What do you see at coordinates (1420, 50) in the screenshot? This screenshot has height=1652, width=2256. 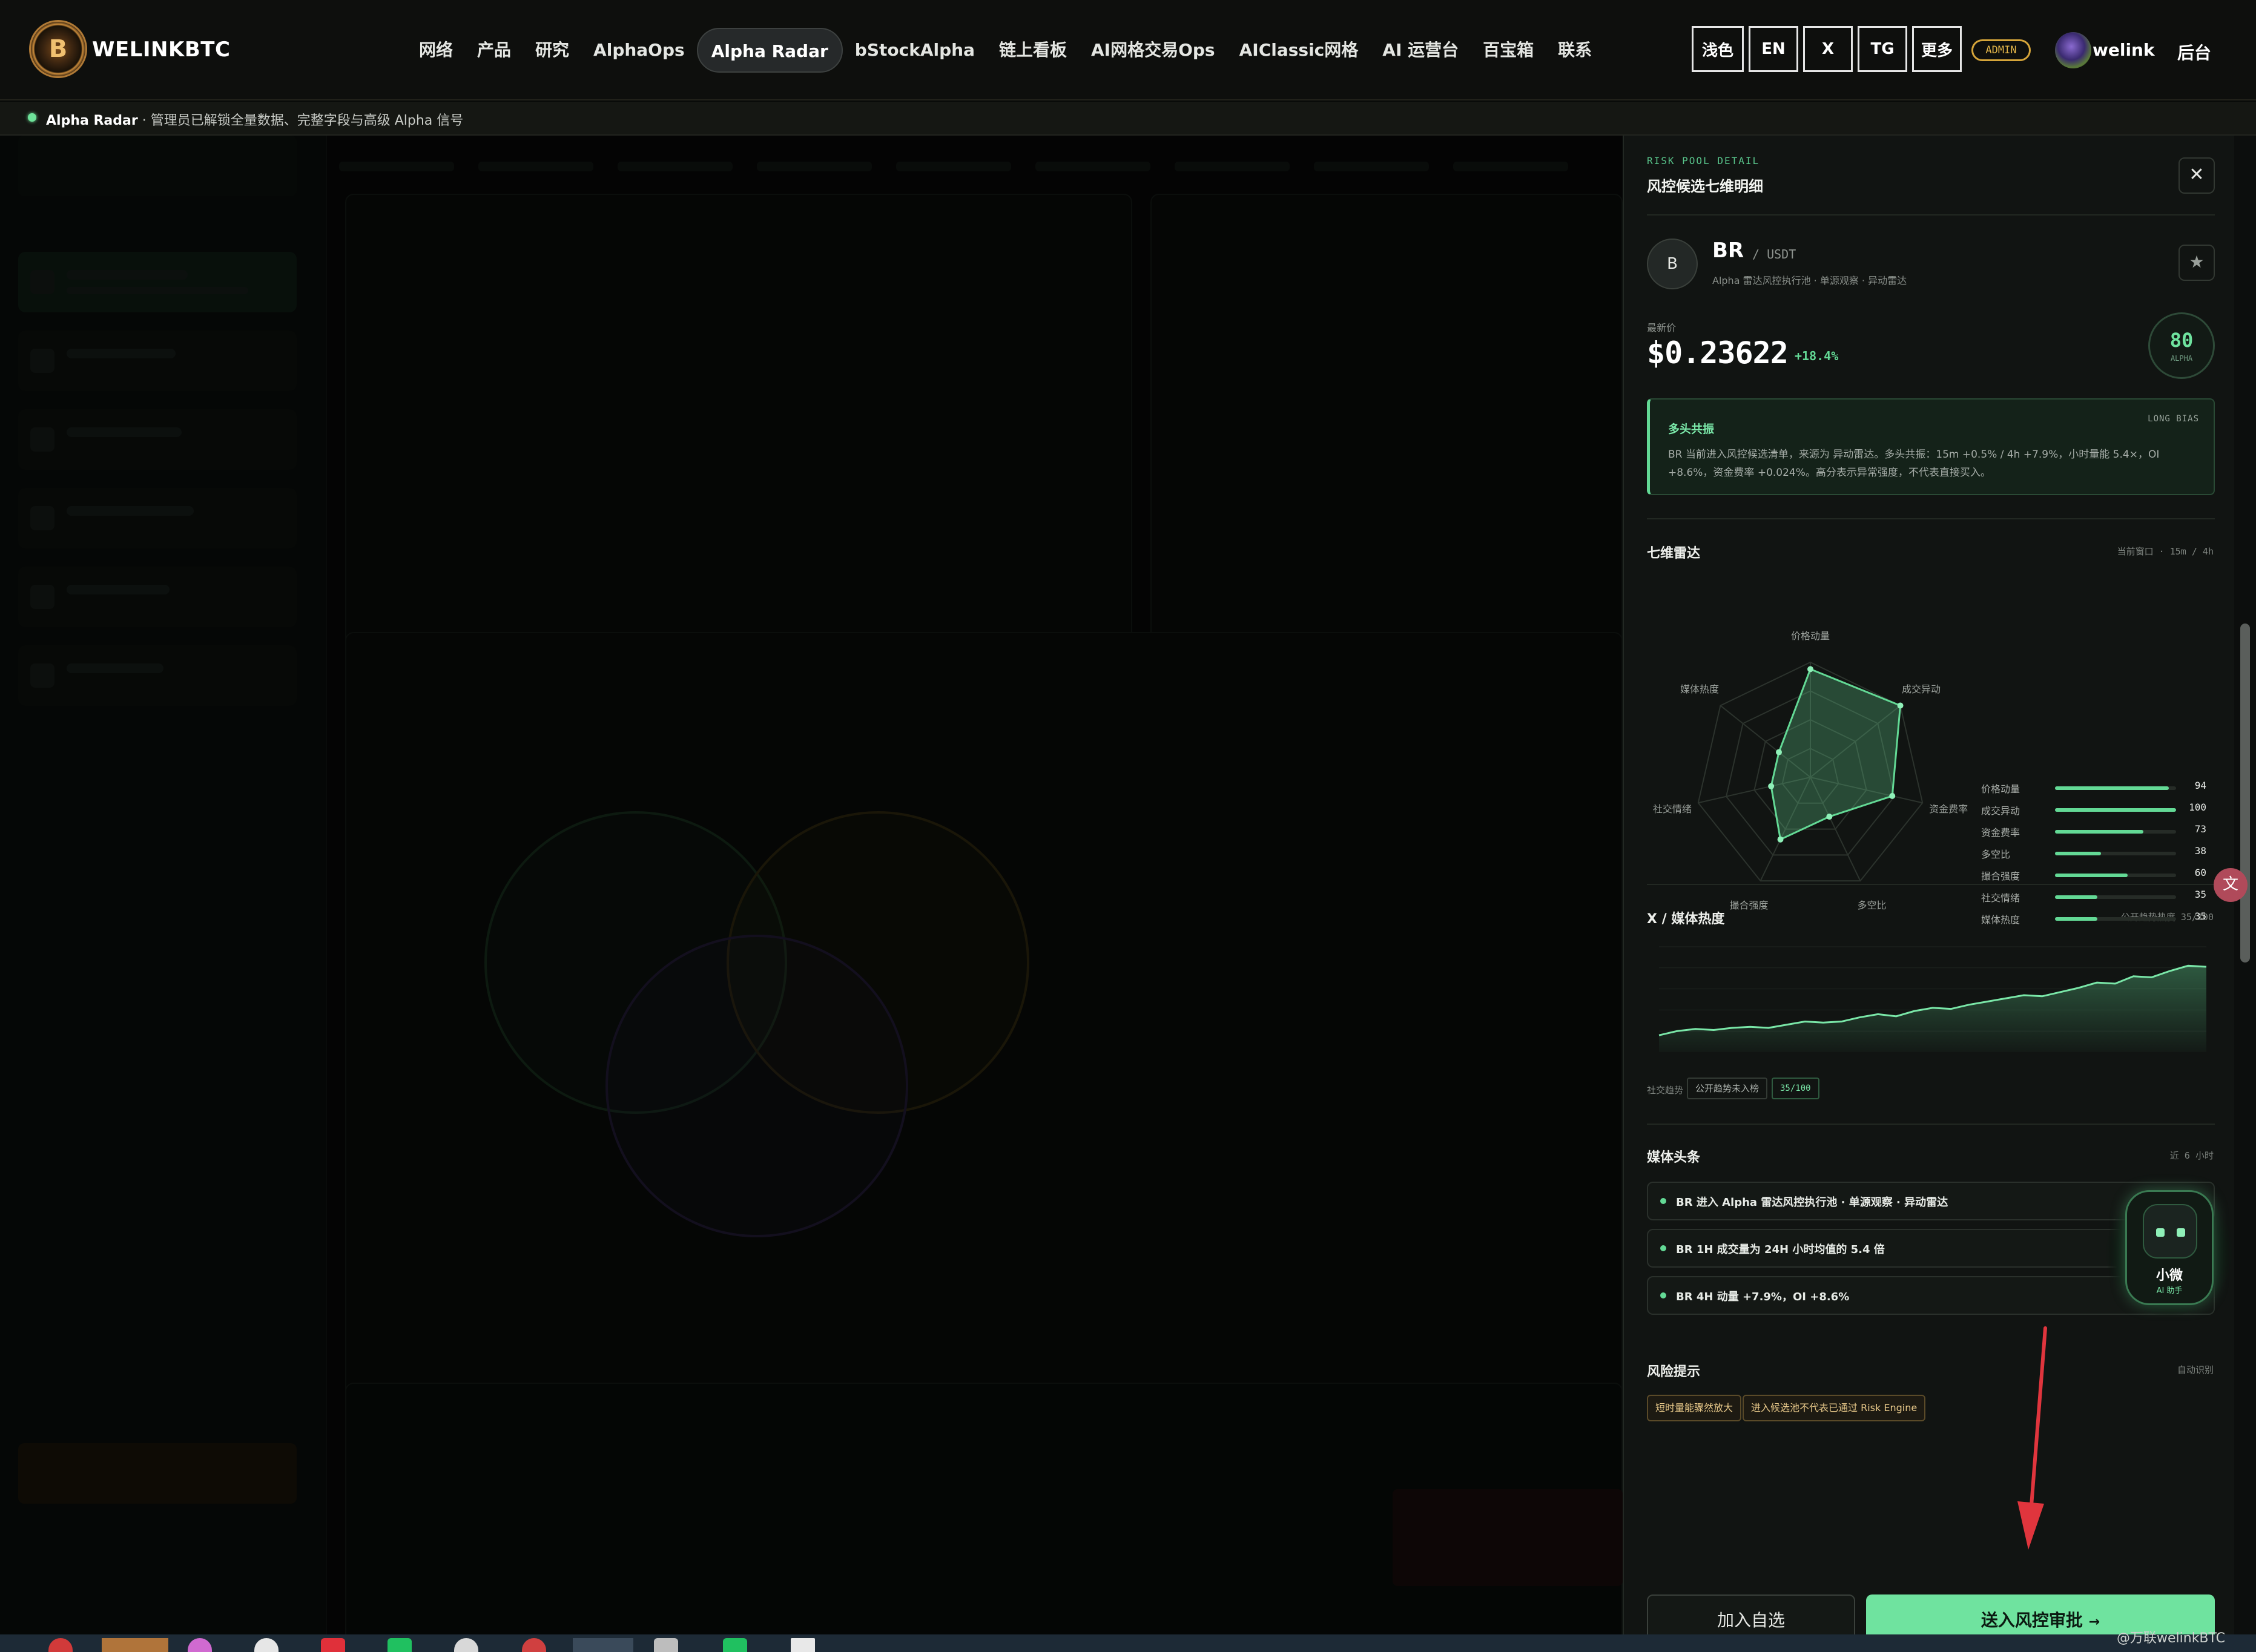 I see `nav-link-ai-ops-console: AI 运营台` at bounding box center [1420, 50].